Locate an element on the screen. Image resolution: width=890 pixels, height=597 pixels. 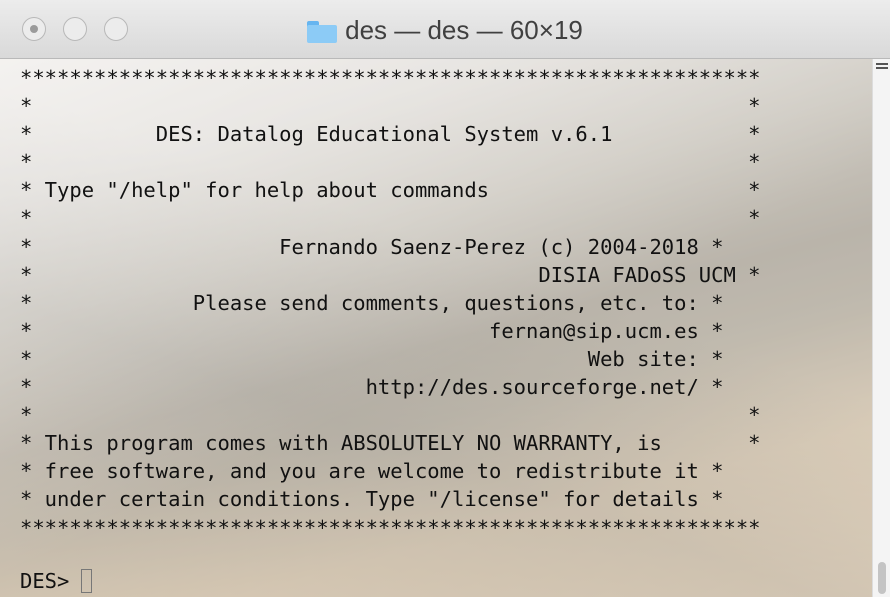
terminal-line: * fernan@sip.ucm.es * is located at coordinates (372, 330).